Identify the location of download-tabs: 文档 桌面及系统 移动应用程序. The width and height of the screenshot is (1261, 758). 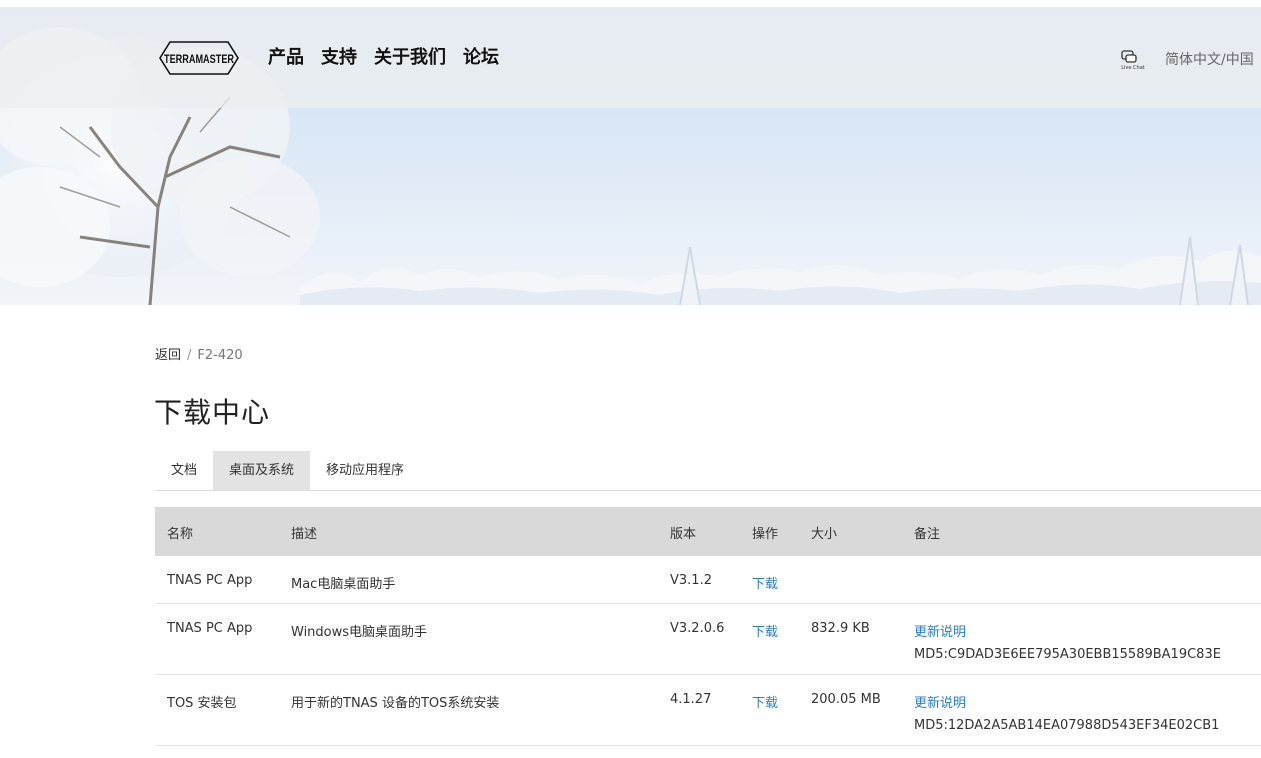
(287, 470).